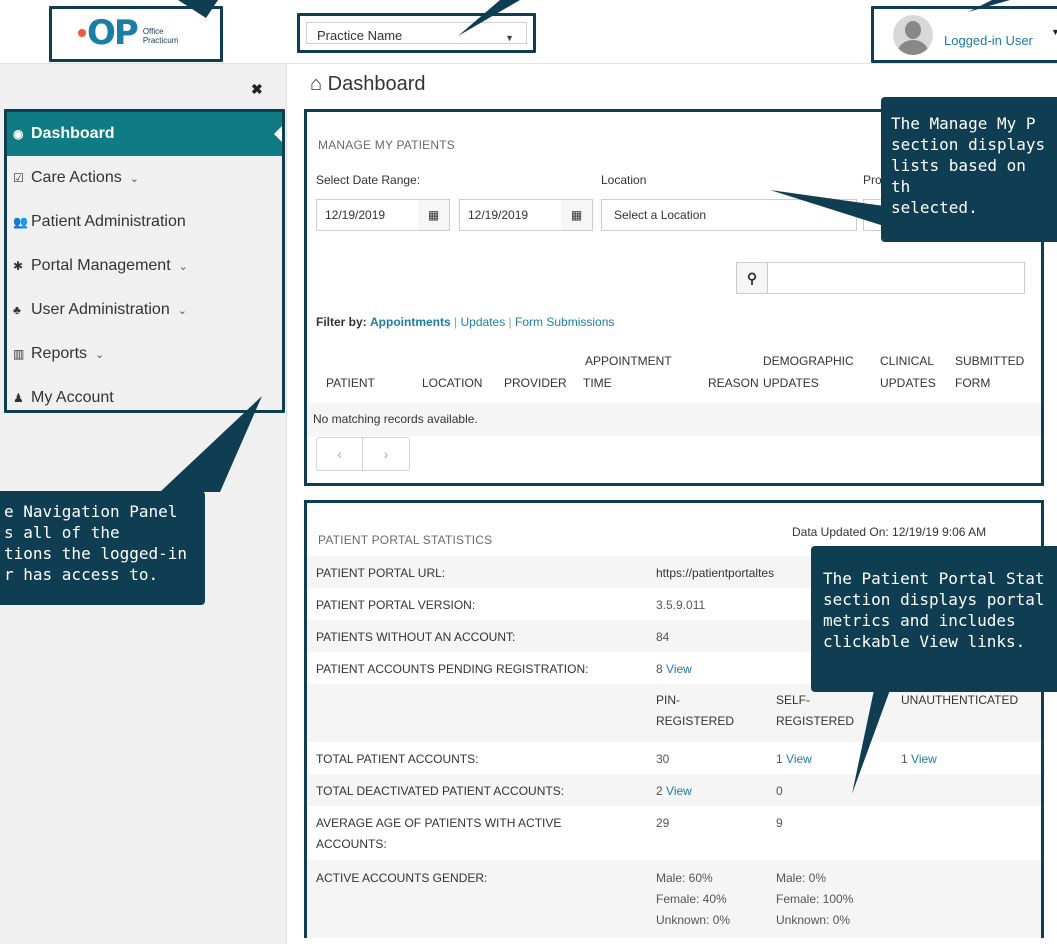 The image size is (1057, 944). I want to click on col-appointment-time: TIME, so click(597, 383).